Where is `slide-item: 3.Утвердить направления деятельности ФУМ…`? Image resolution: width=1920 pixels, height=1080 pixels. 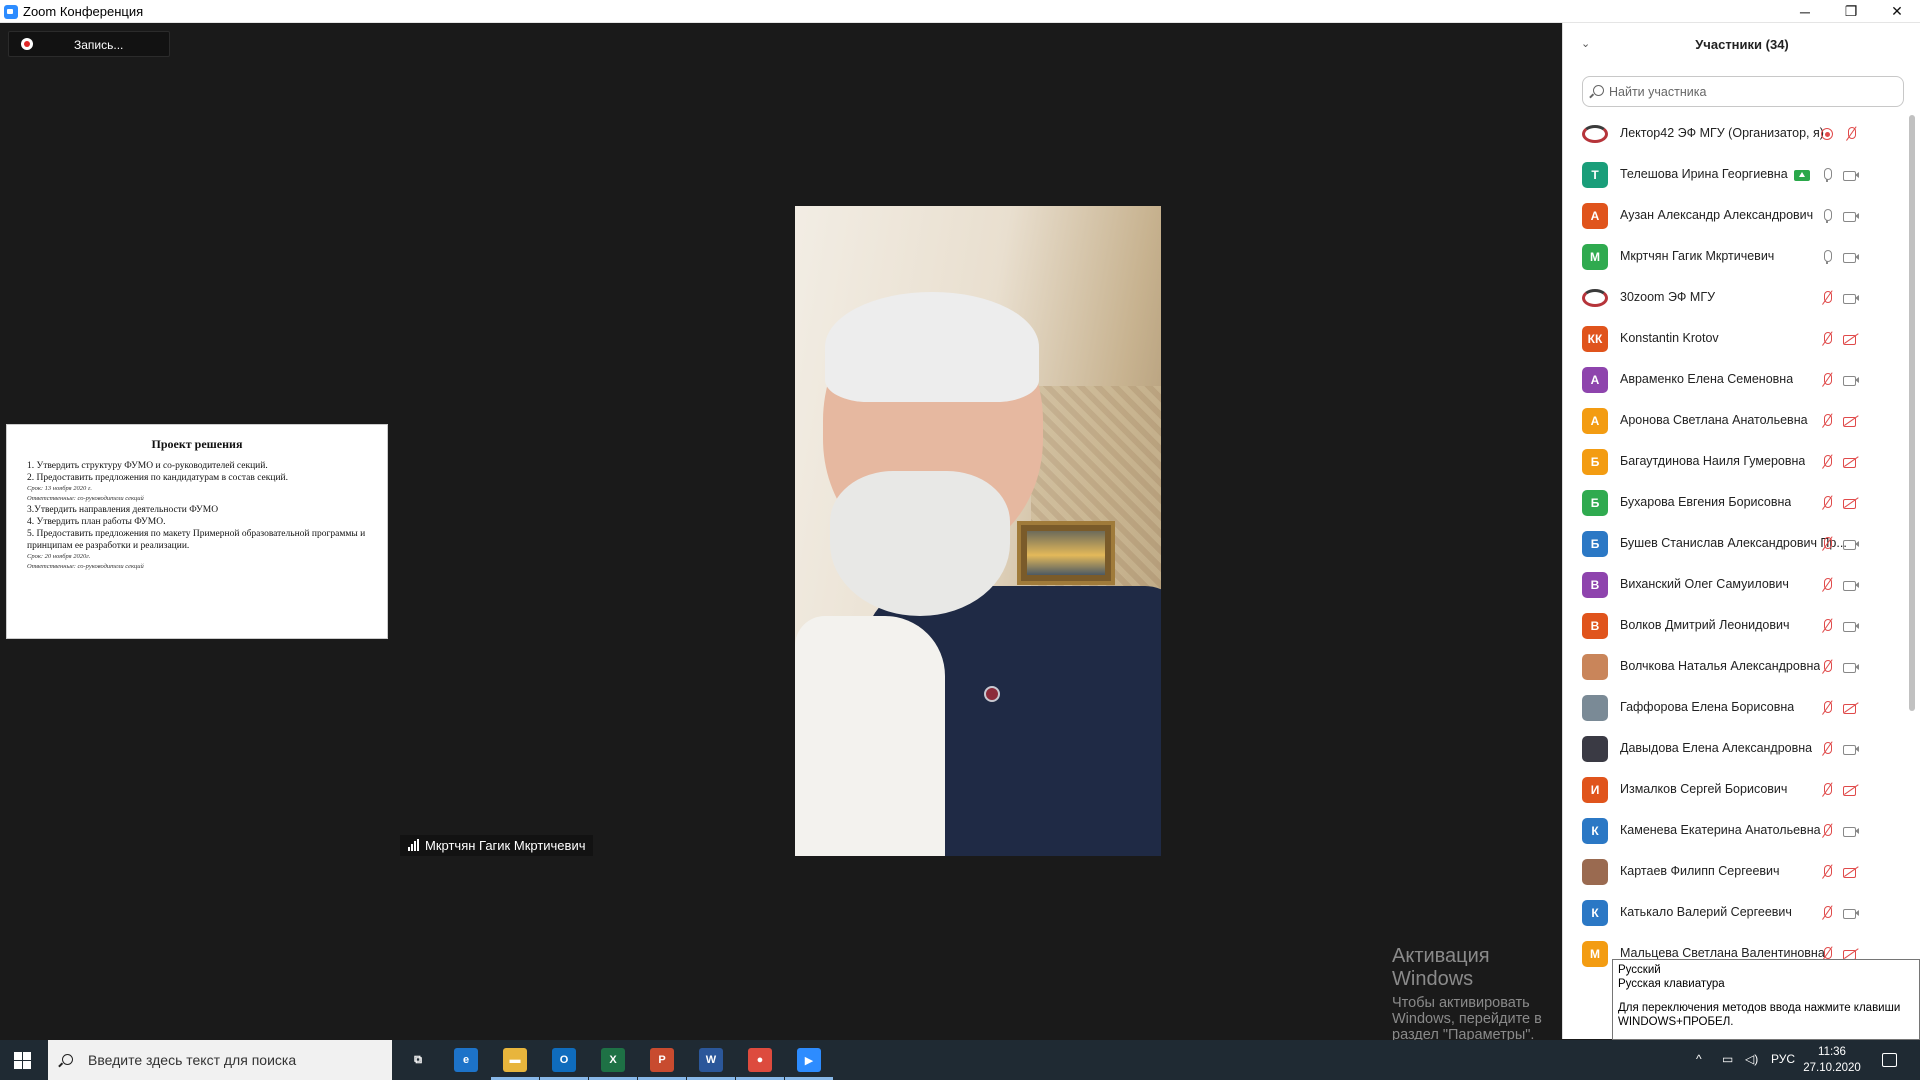
slide-item: 3.Утвердить направления деятельности ФУМ… is located at coordinates (123, 510).